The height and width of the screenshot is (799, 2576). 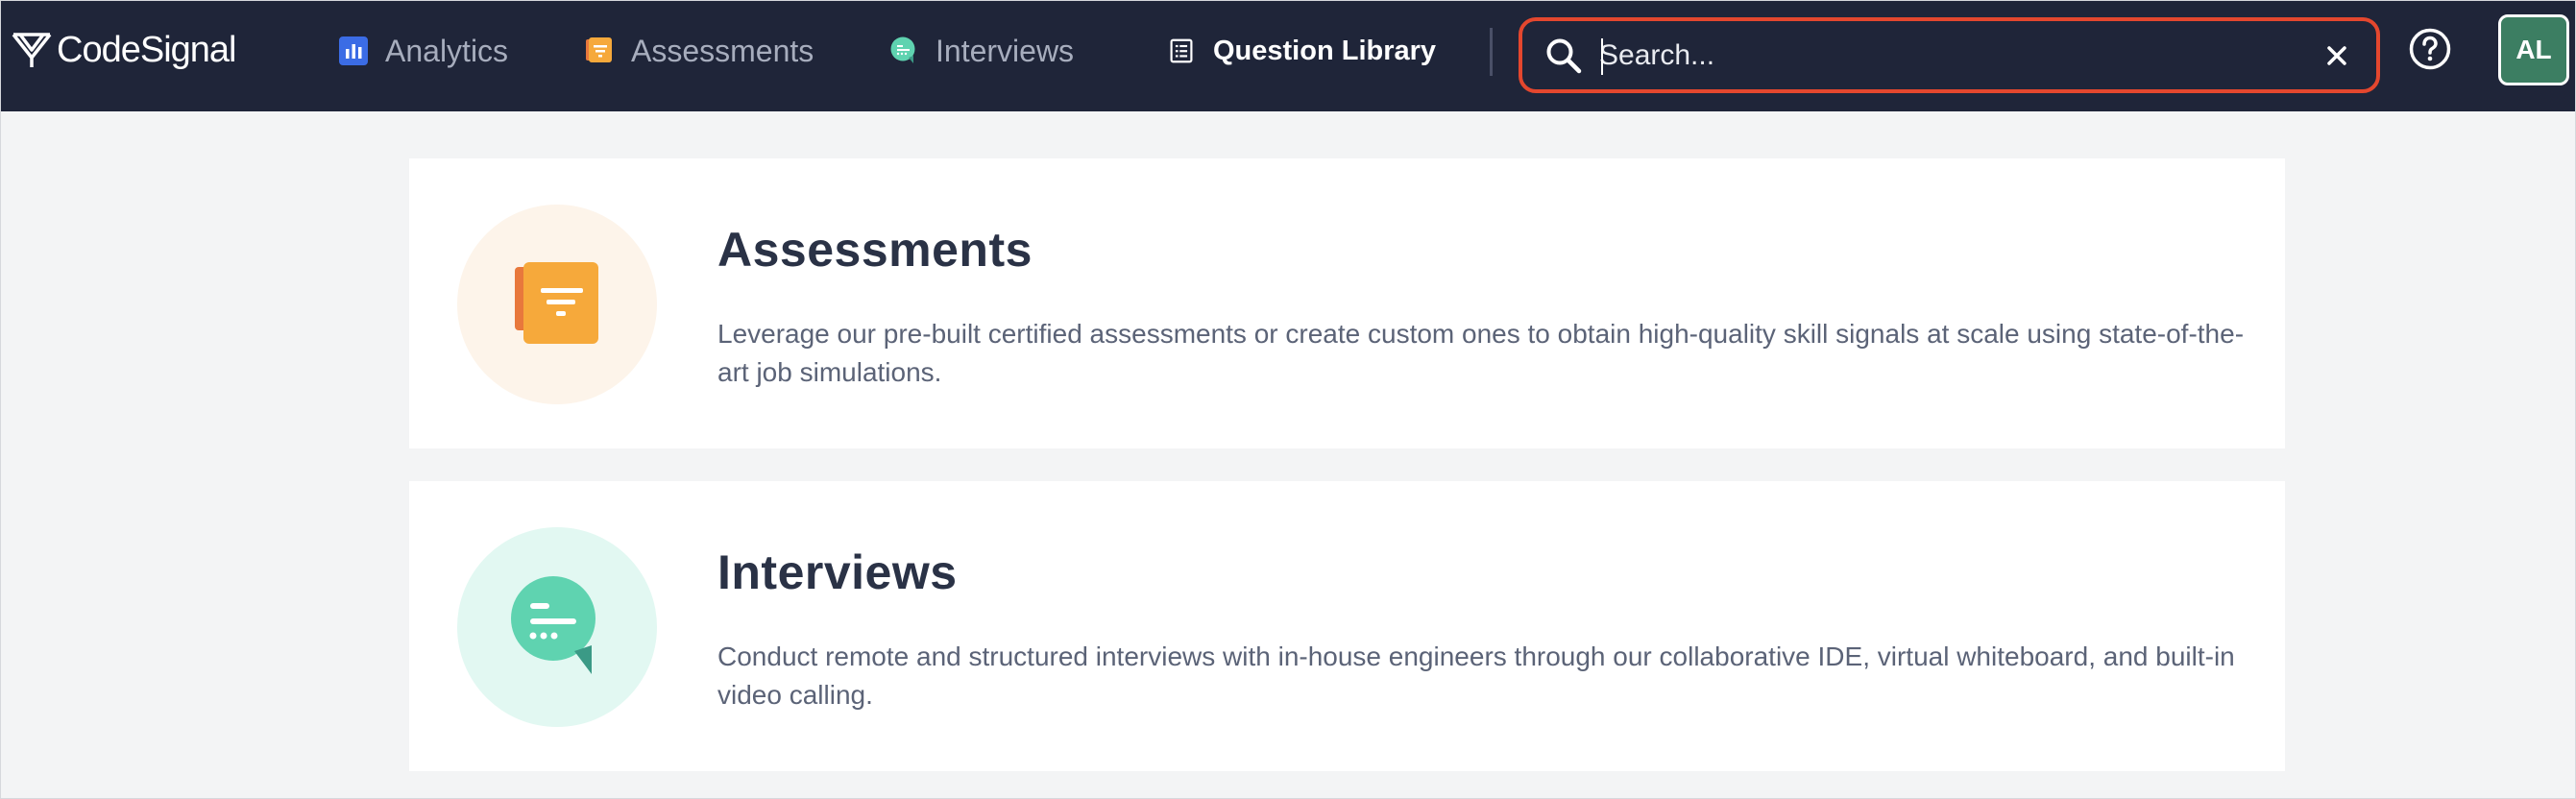 I want to click on nav-analytics-label: Analytics, so click(x=447, y=50).